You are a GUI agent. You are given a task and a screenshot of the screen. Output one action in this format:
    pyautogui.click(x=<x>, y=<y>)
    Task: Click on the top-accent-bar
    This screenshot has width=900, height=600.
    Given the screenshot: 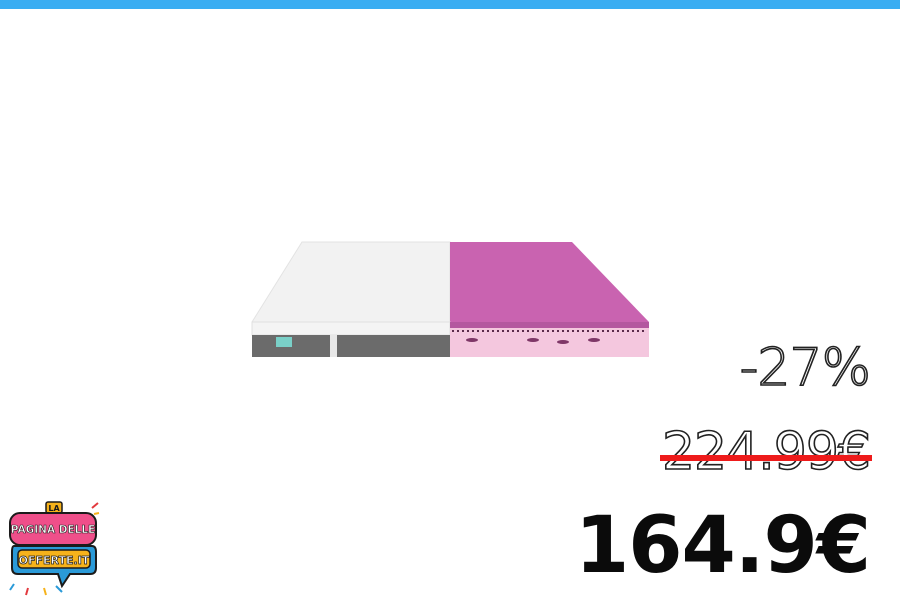 What is the action you would take?
    pyautogui.click(x=450, y=4)
    